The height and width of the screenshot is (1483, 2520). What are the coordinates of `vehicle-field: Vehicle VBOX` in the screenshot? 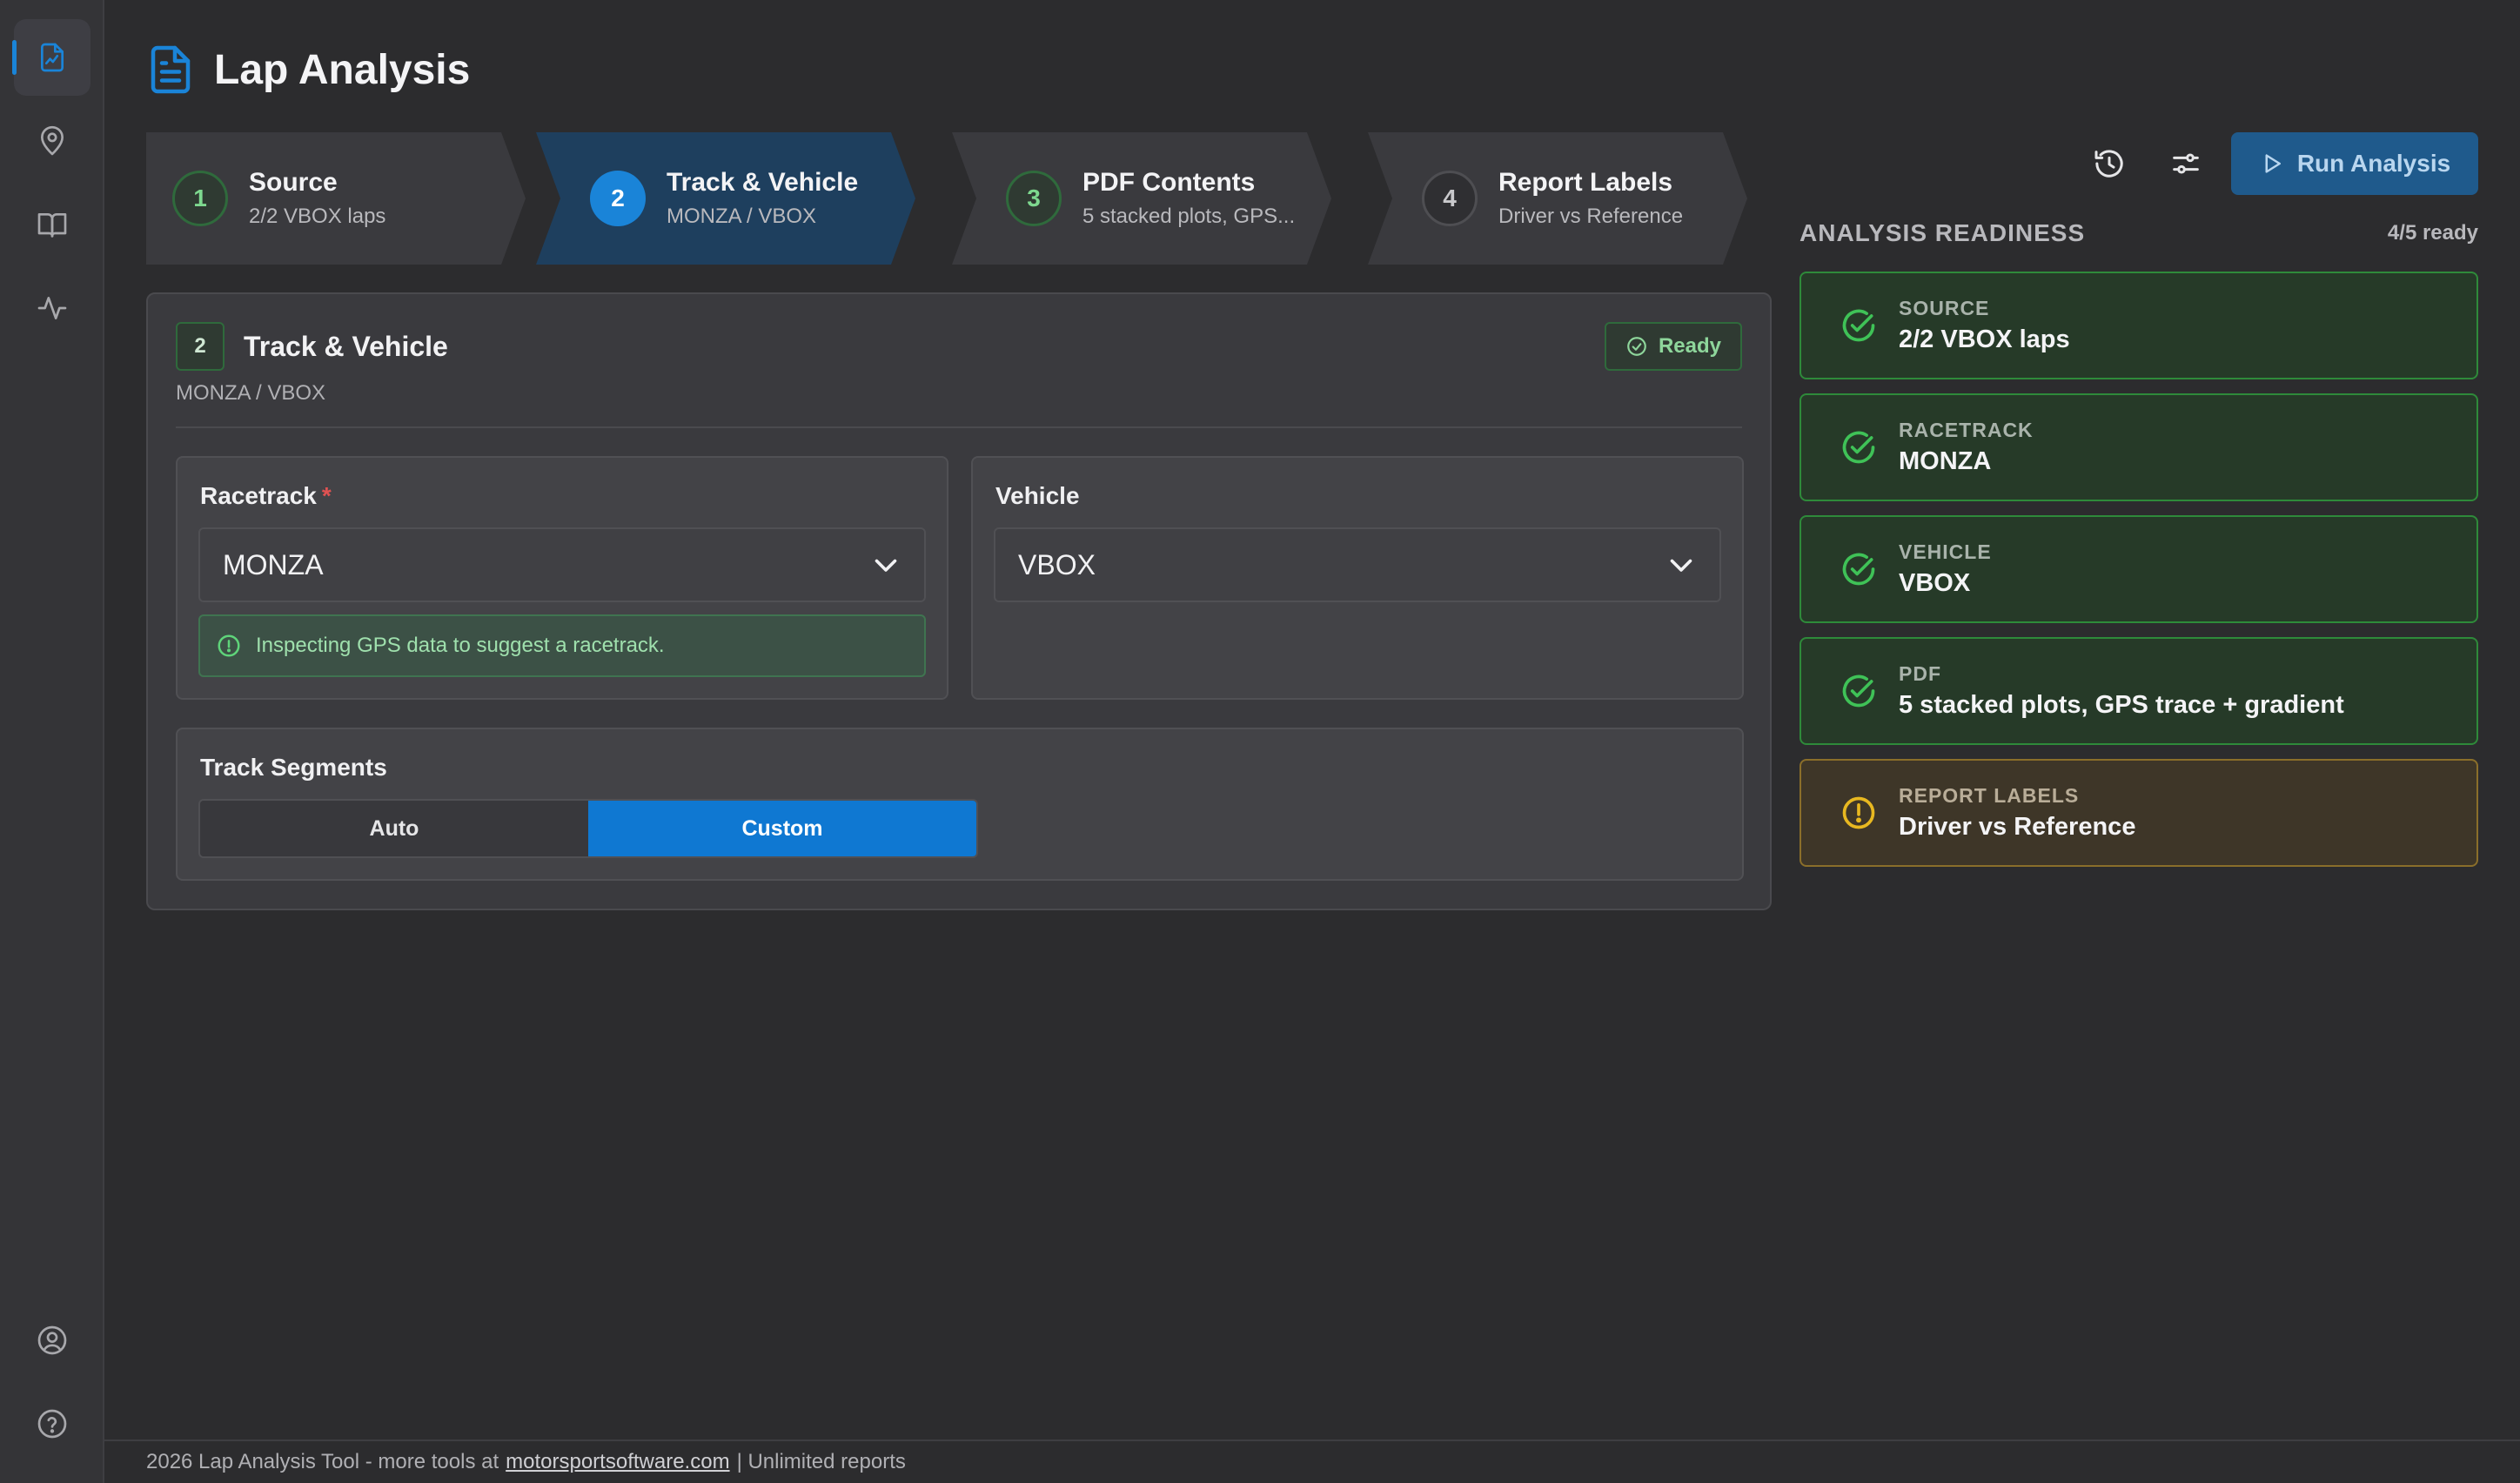 It's located at (1357, 578).